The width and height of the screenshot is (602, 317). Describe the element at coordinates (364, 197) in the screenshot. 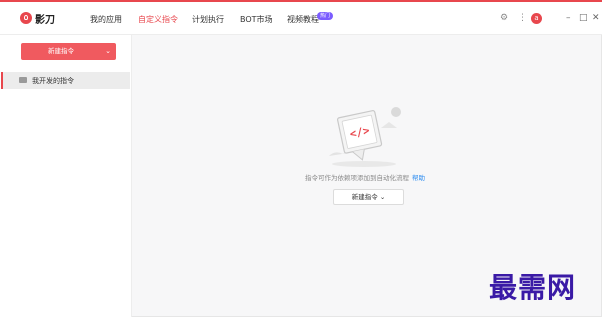

I see `new-command-secondary-label: 新建指令` at that location.